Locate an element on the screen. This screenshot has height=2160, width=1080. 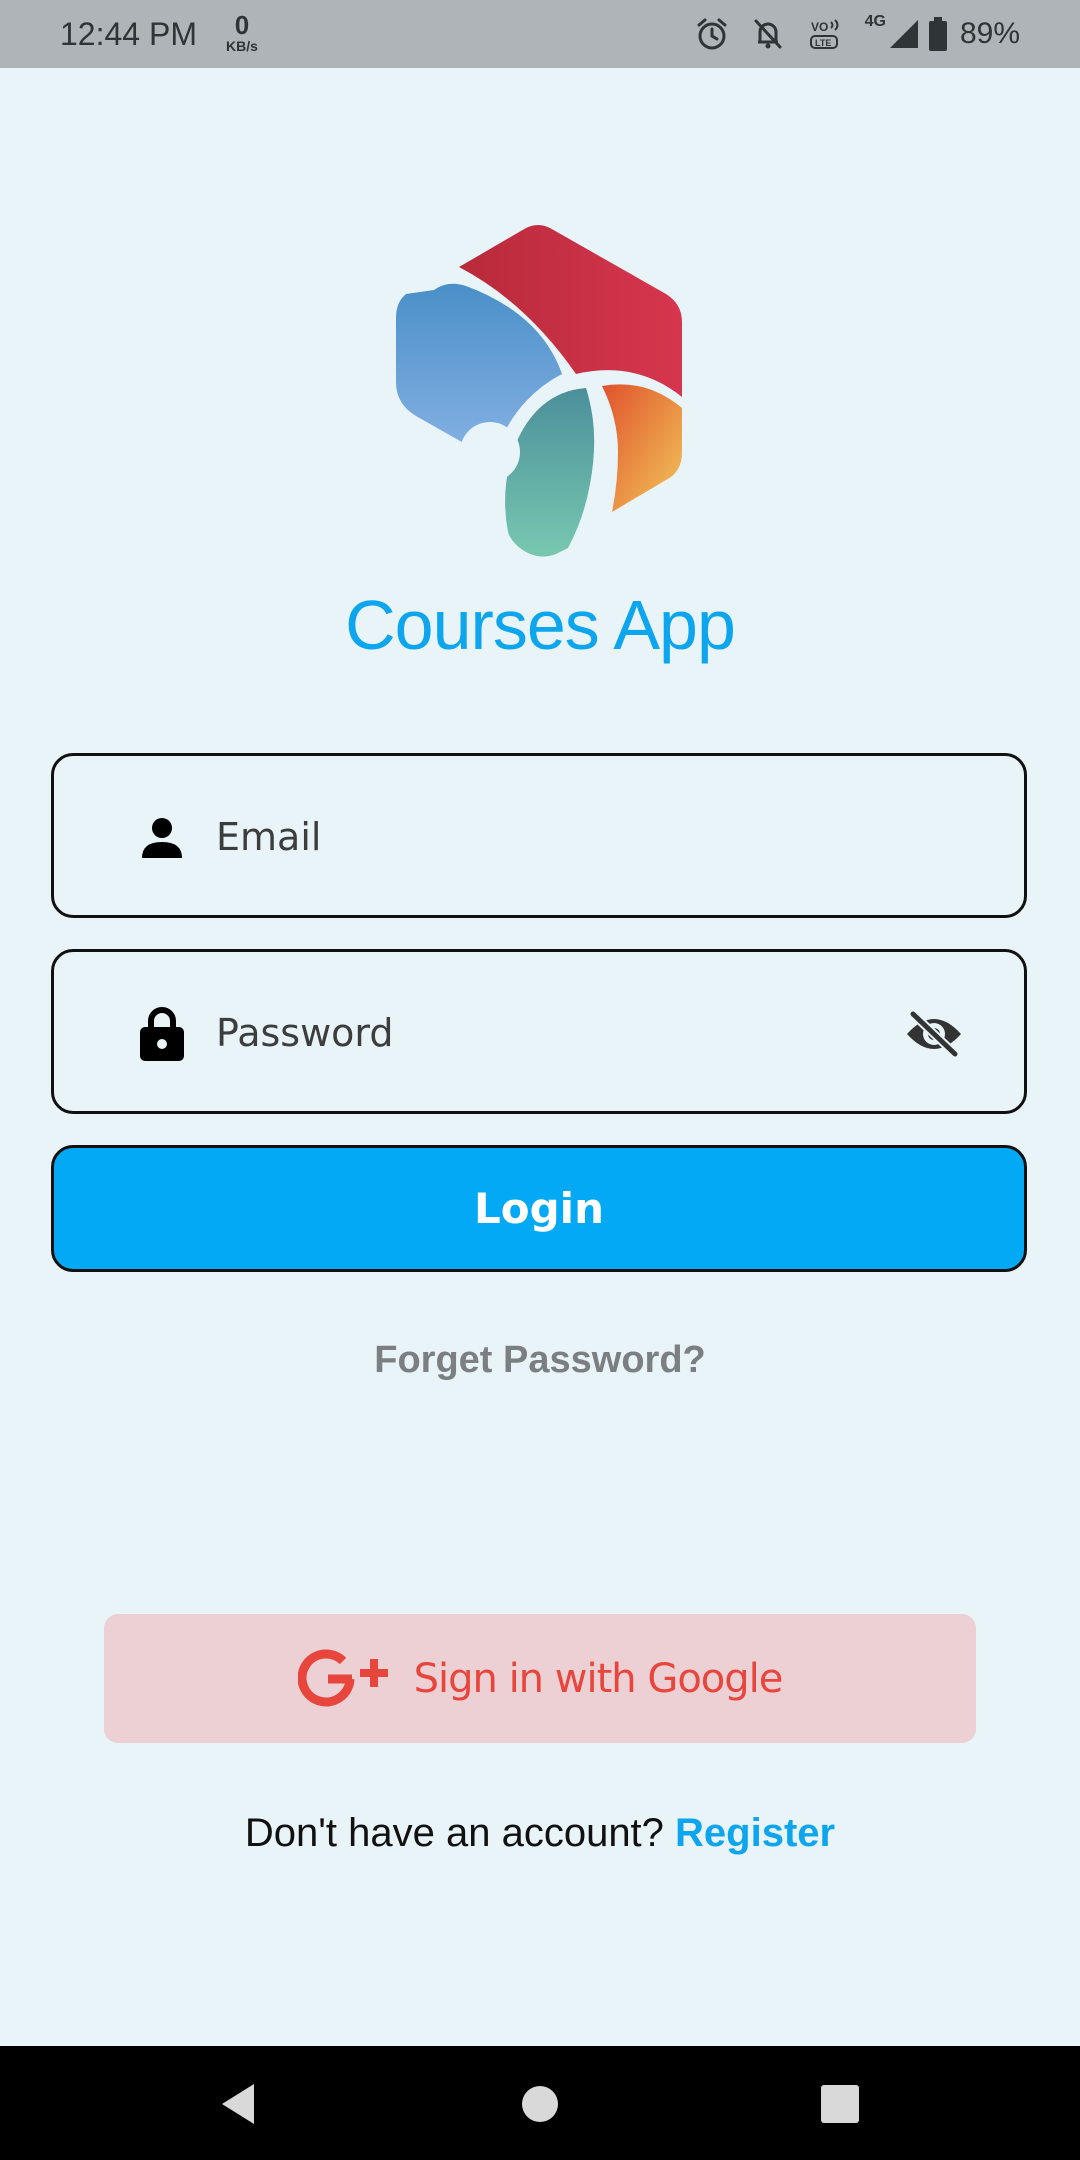
status-icons: VO LTE 4G 89% is located at coordinates (846, 33).